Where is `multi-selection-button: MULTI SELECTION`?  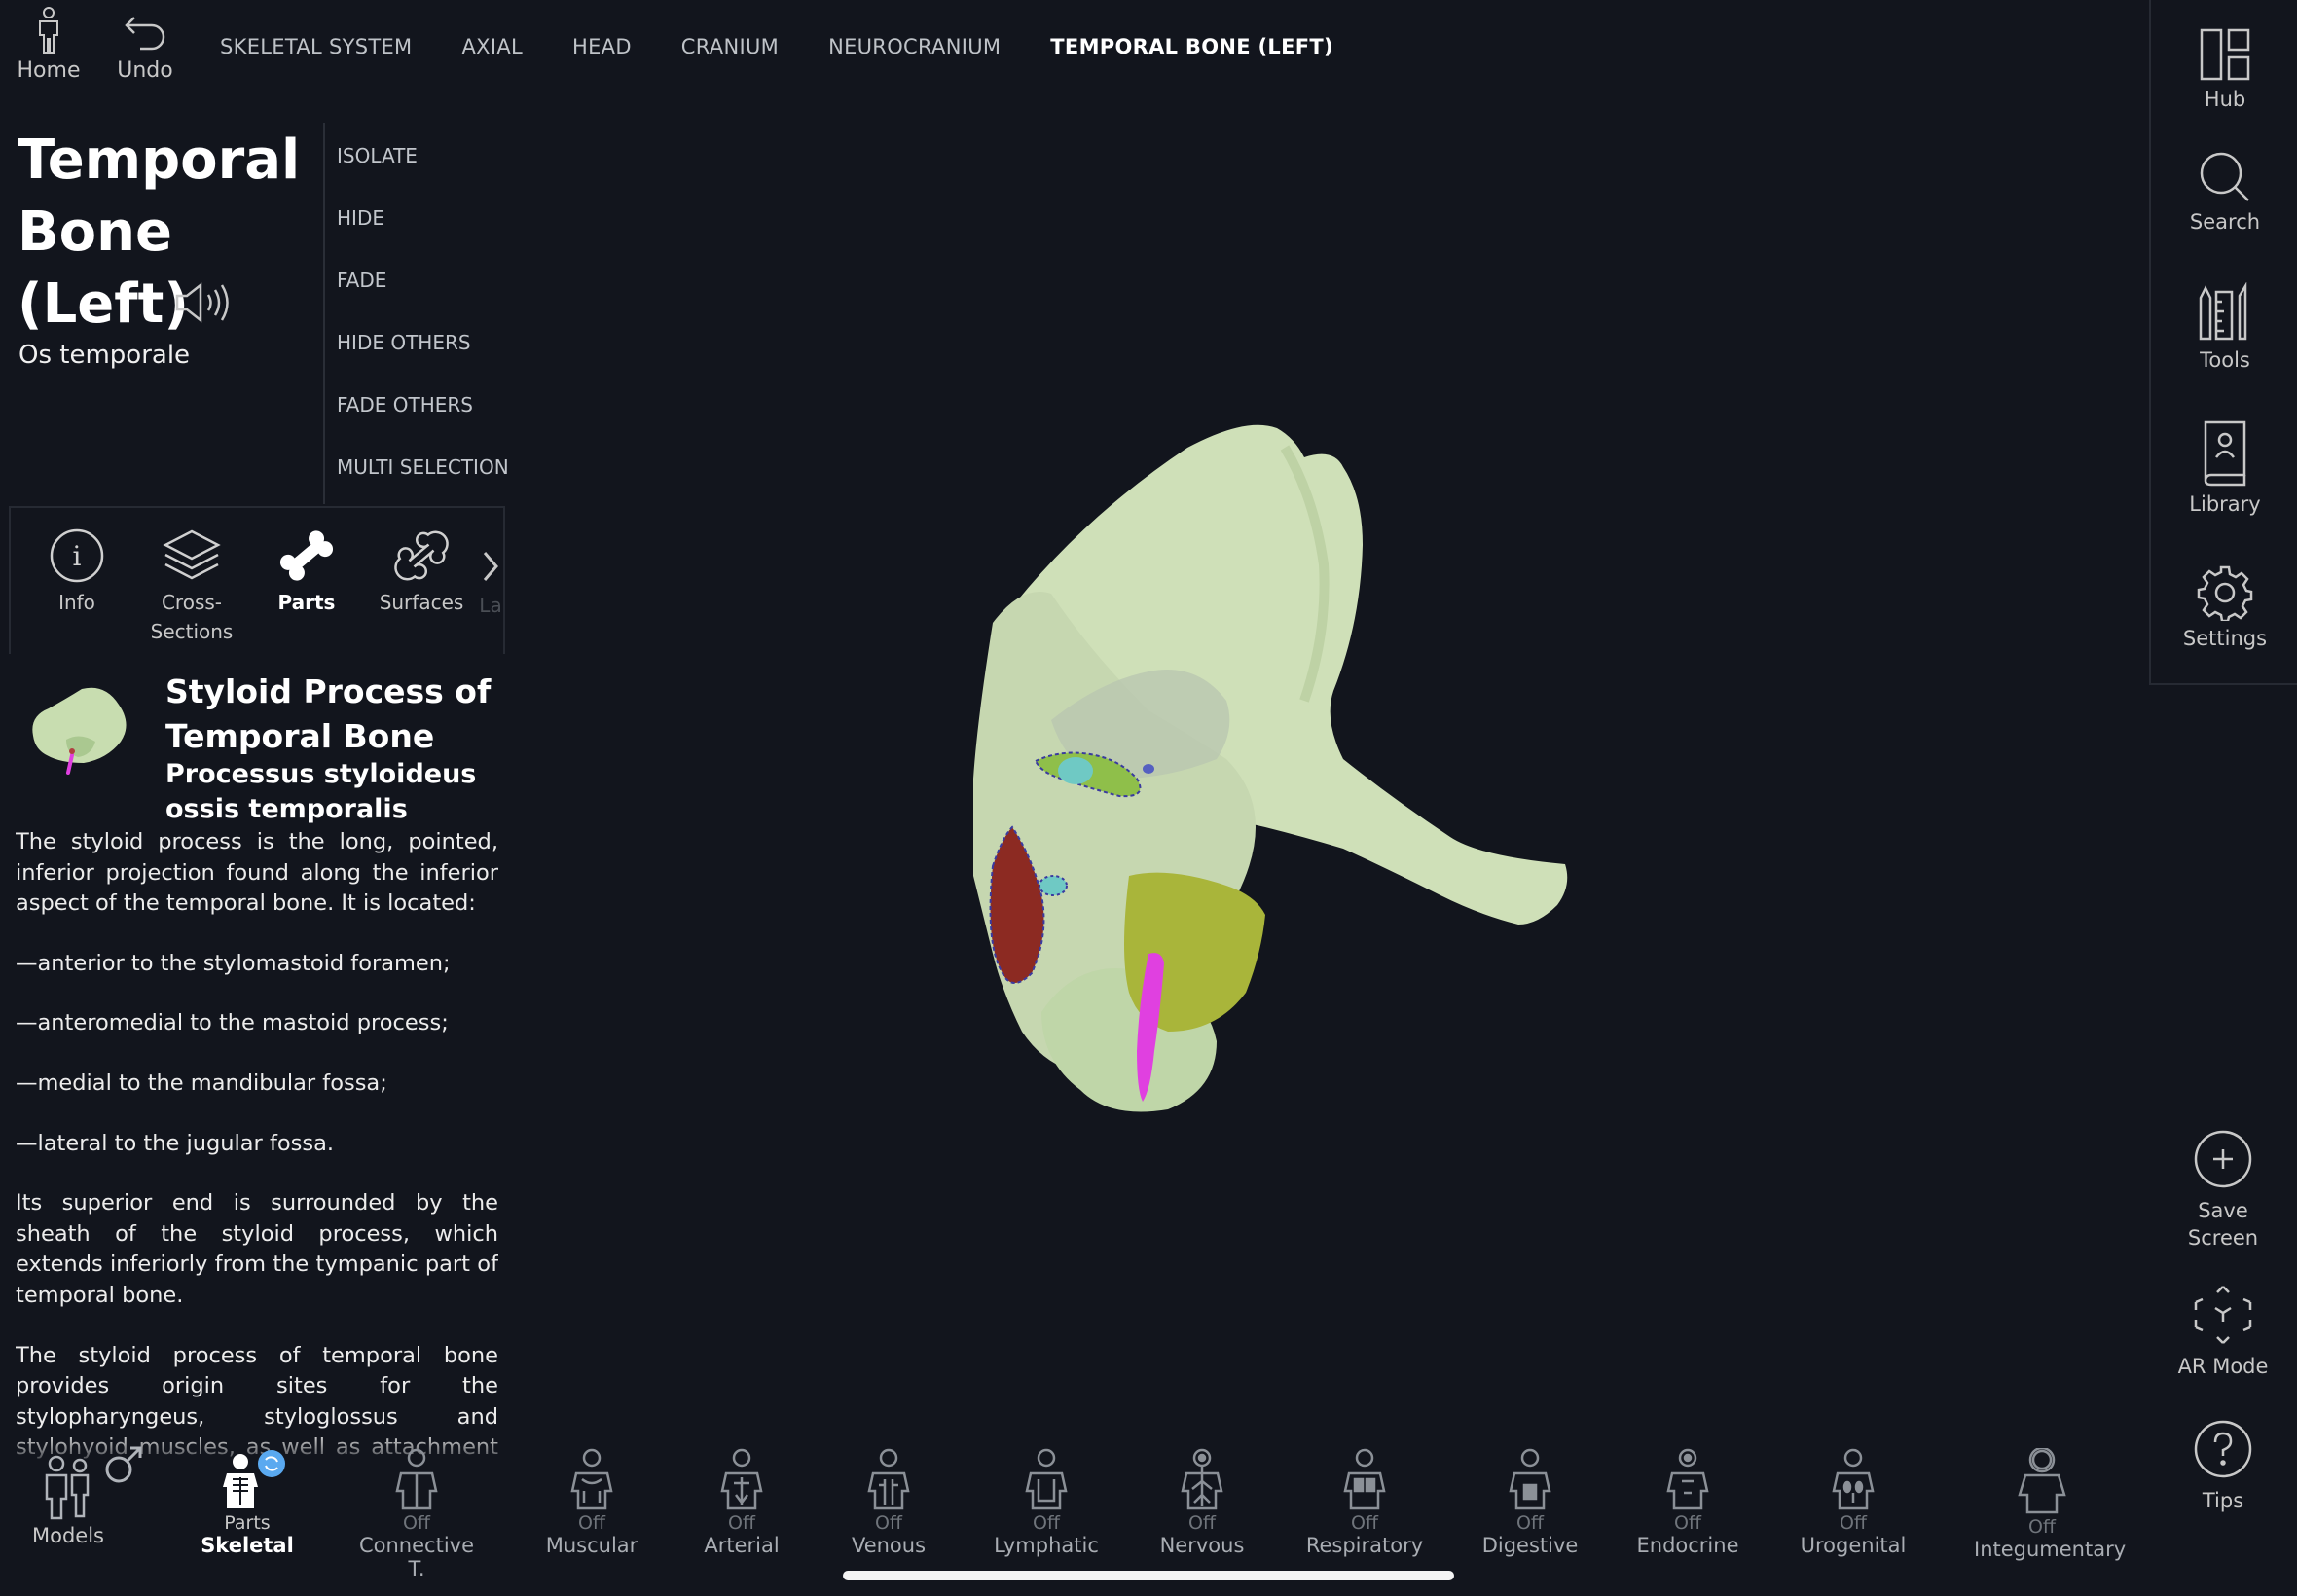 multi-selection-button: MULTI SELECTION is located at coordinates (423, 483).